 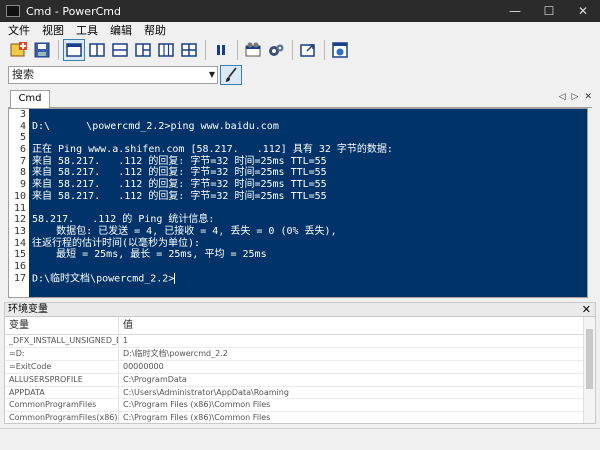 I want to click on export-icon, so click(x=307, y=50).